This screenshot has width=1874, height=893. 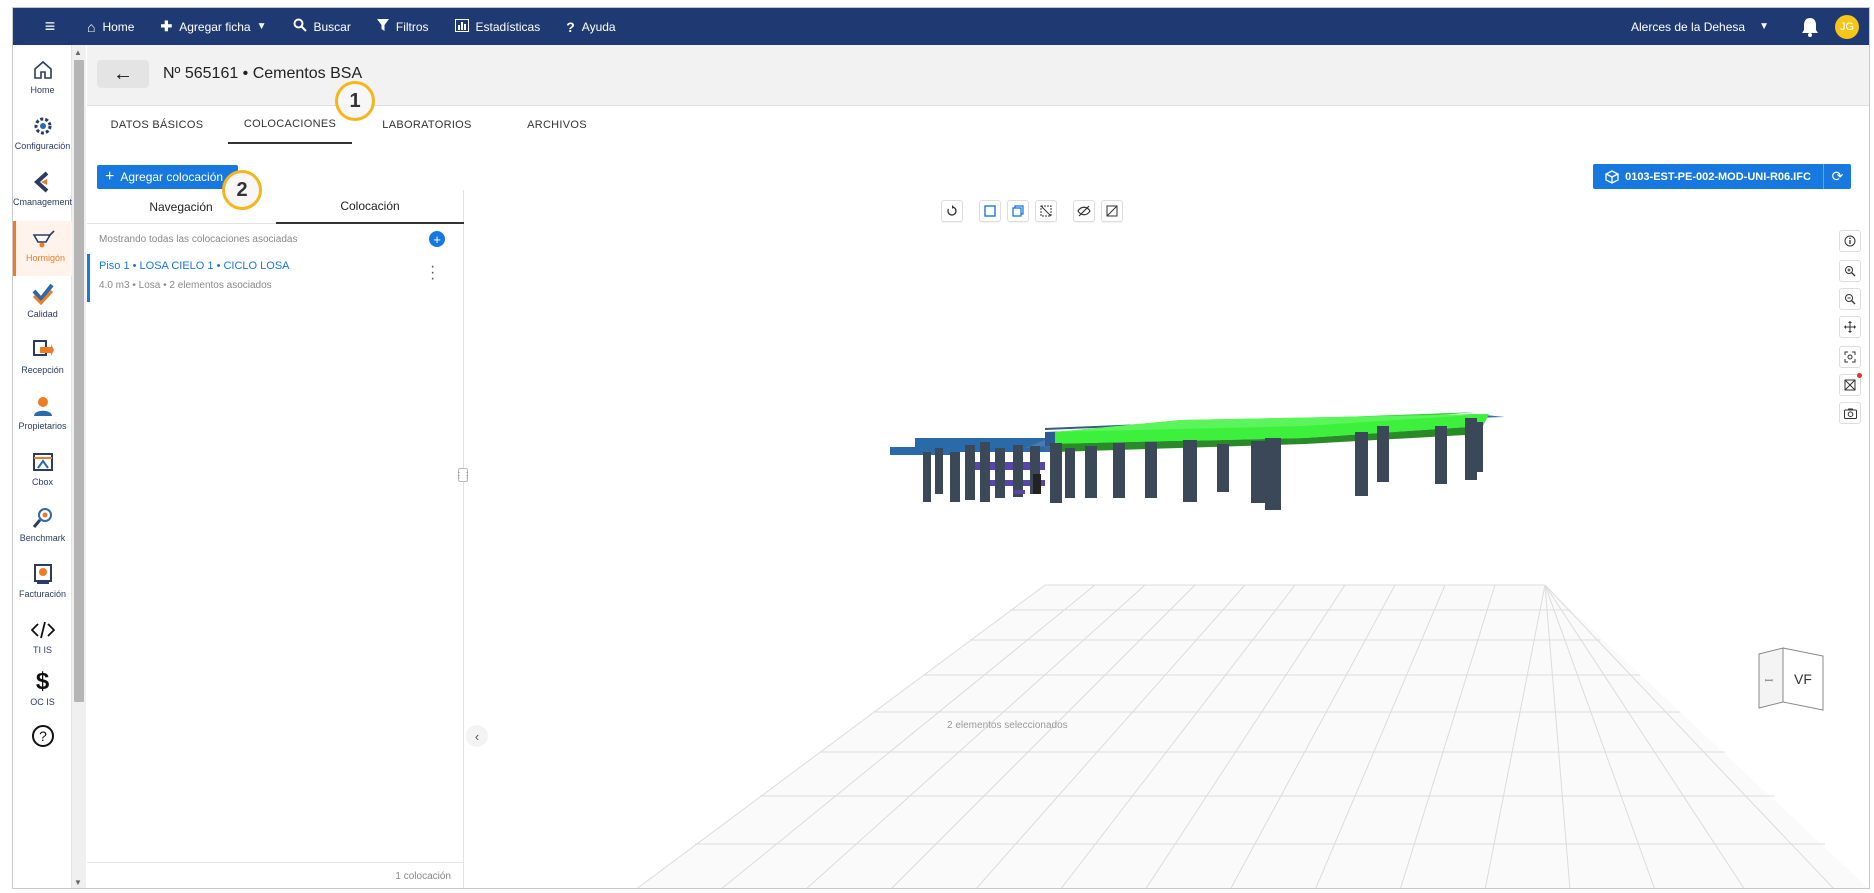 I want to click on section-icon, so click(x=1046, y=211).